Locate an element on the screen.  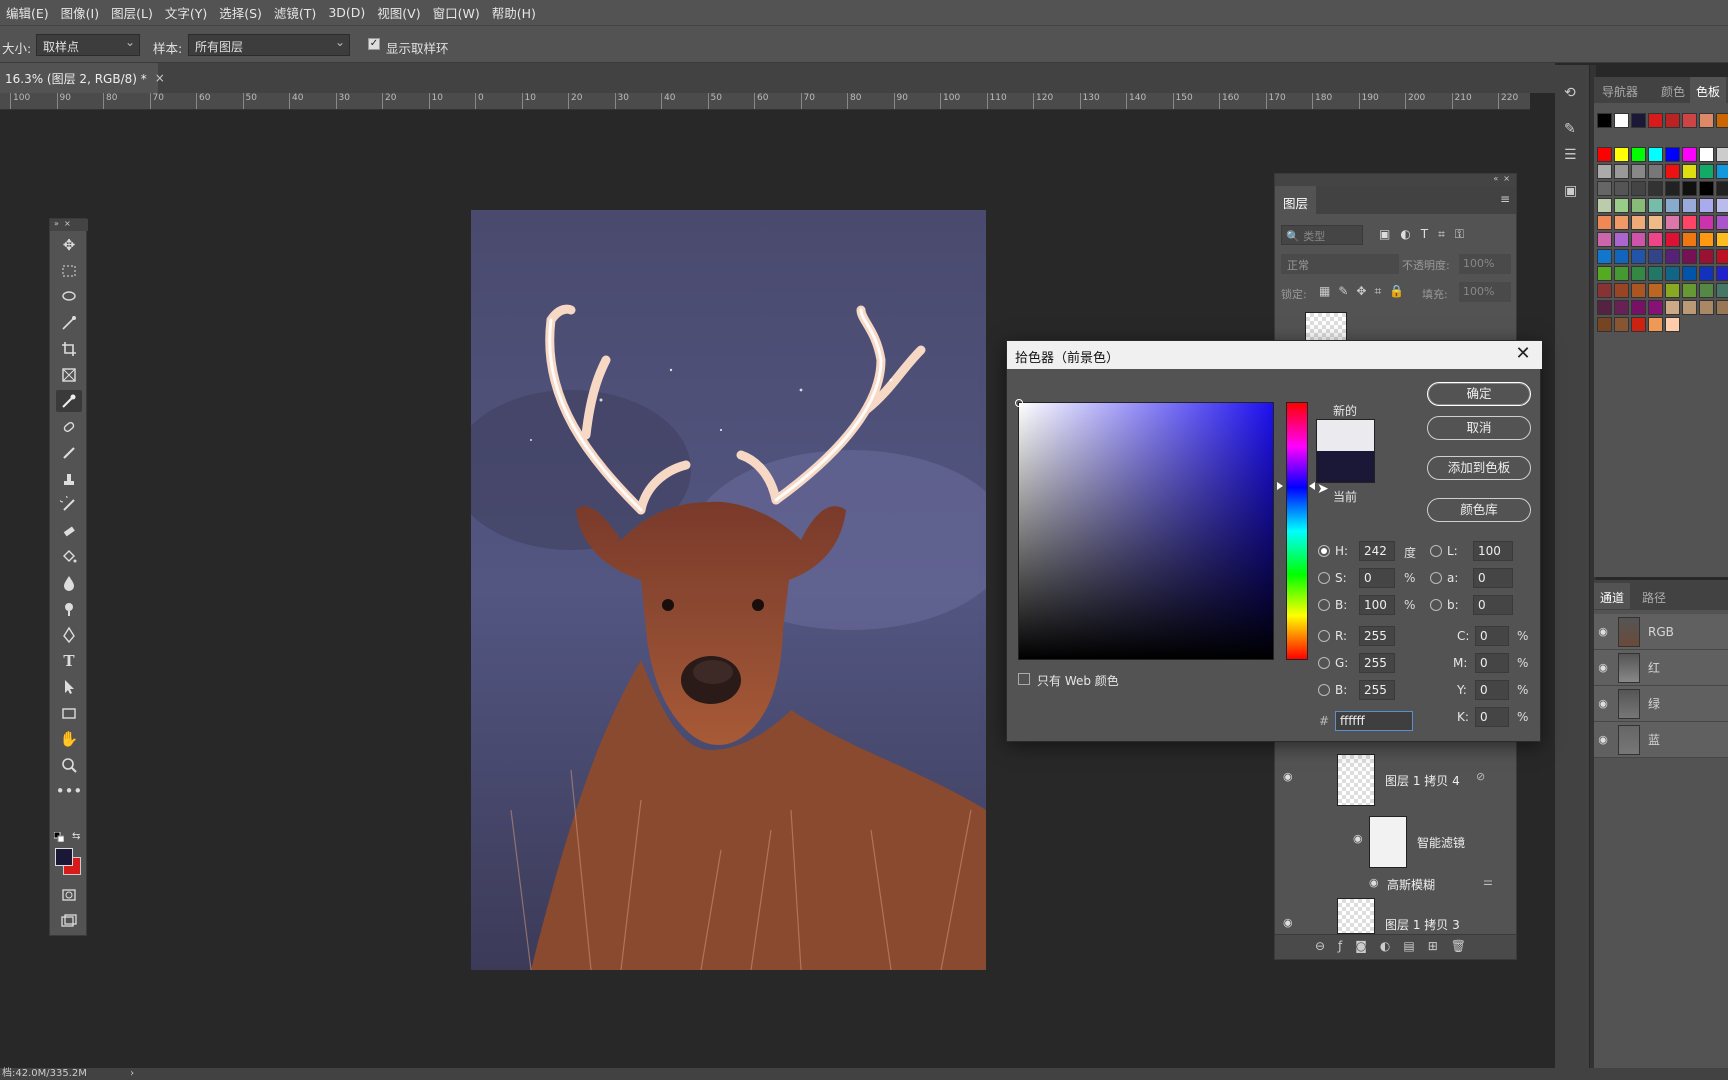
web-colors-checkbox is located at coordinates (1024, 679).